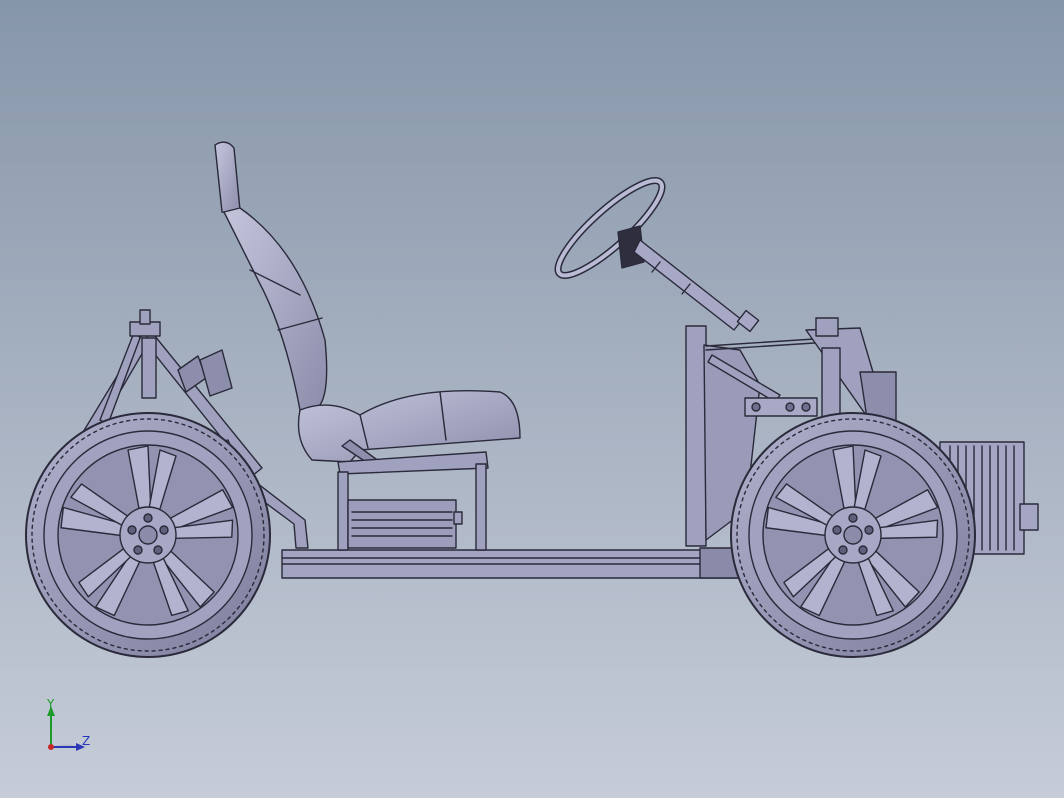  I want to click on triad-z-label: Z, so click(86, 741).